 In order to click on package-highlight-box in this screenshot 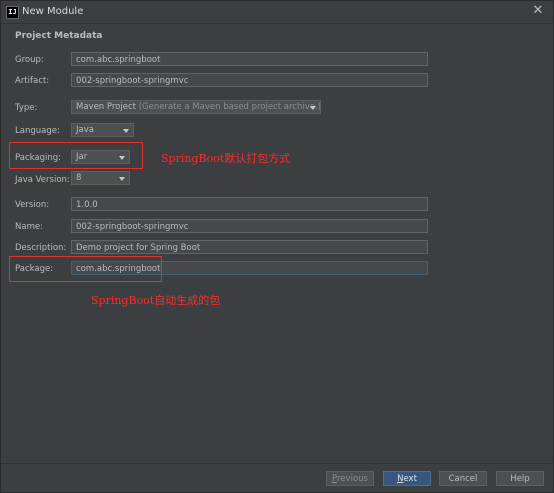, I will do `click(85, 269)`.